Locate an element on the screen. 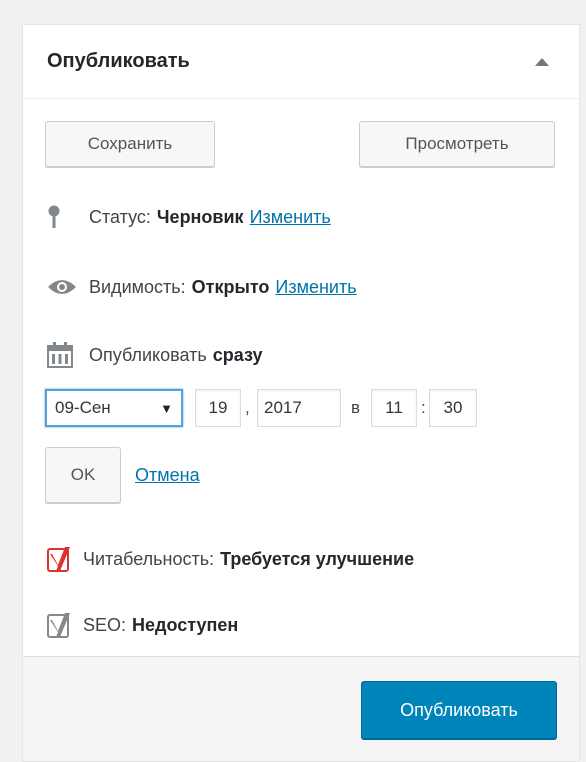 The width and height of the screenshot is (586, 762). collapse-arrow-icon is located at coordinates (542, 61).